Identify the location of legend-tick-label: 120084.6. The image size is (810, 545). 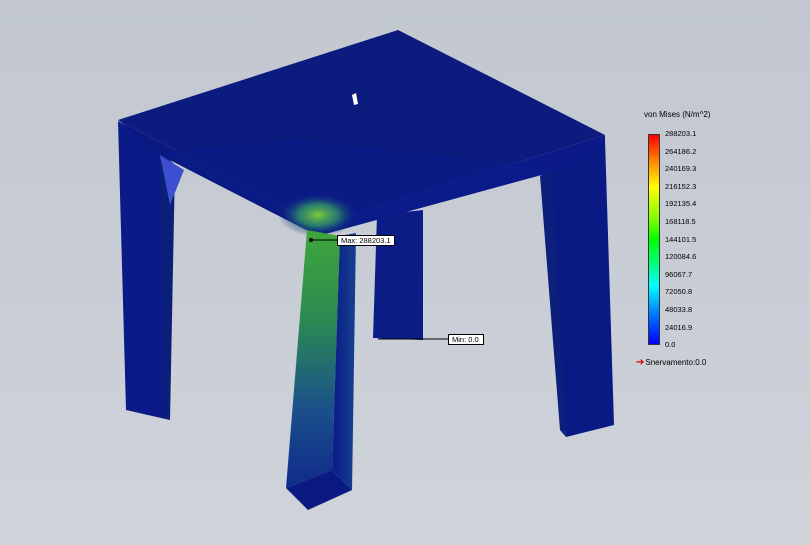
(681, 257).